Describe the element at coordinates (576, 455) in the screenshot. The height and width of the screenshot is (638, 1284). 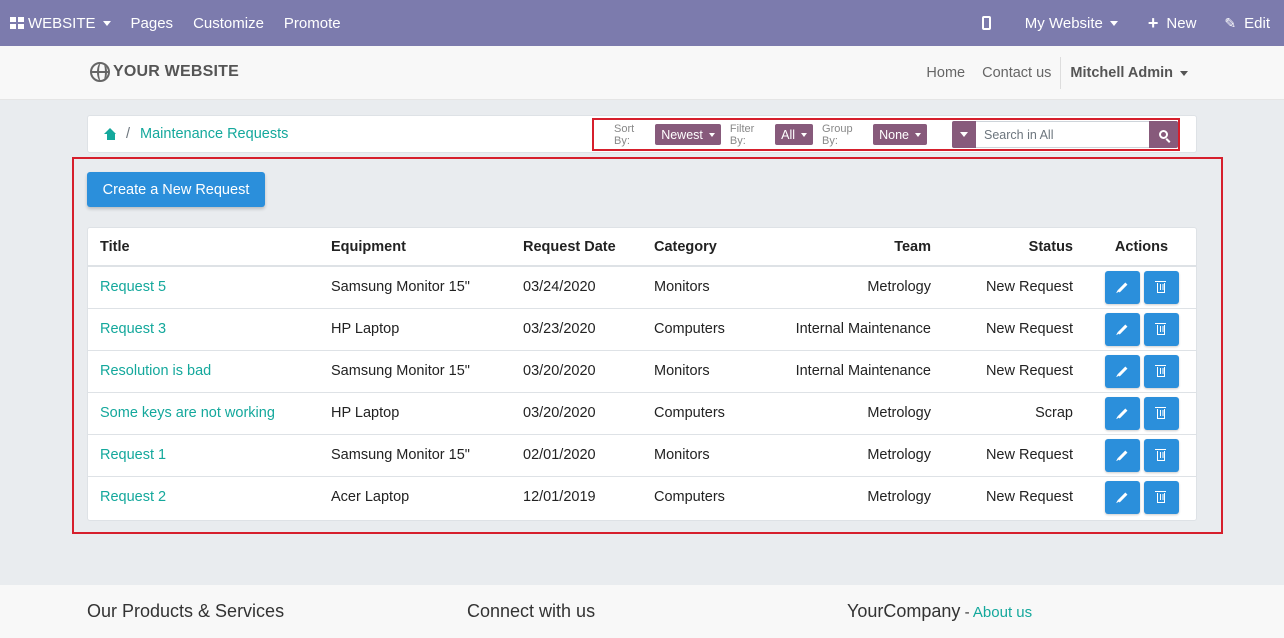
I see `row-request-date: 02/01/2020` at that location.